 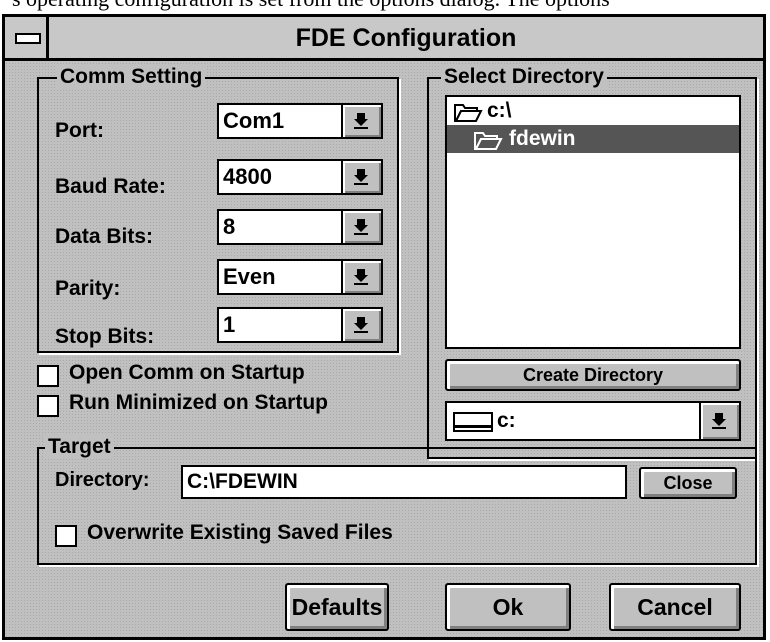 What do you see at coordinates (688, 483) in the screenshot?
I see `close-button: Close` at bounding box center [688, 483].